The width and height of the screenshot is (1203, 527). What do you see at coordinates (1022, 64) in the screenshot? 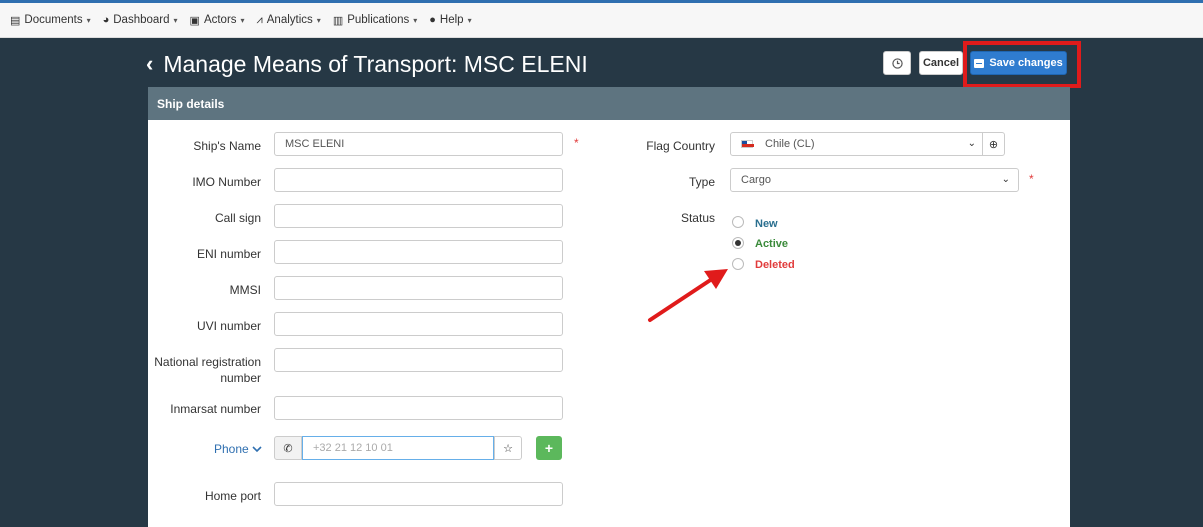
I see `annotation-highlight-box` at bounding box center [1022, 64].